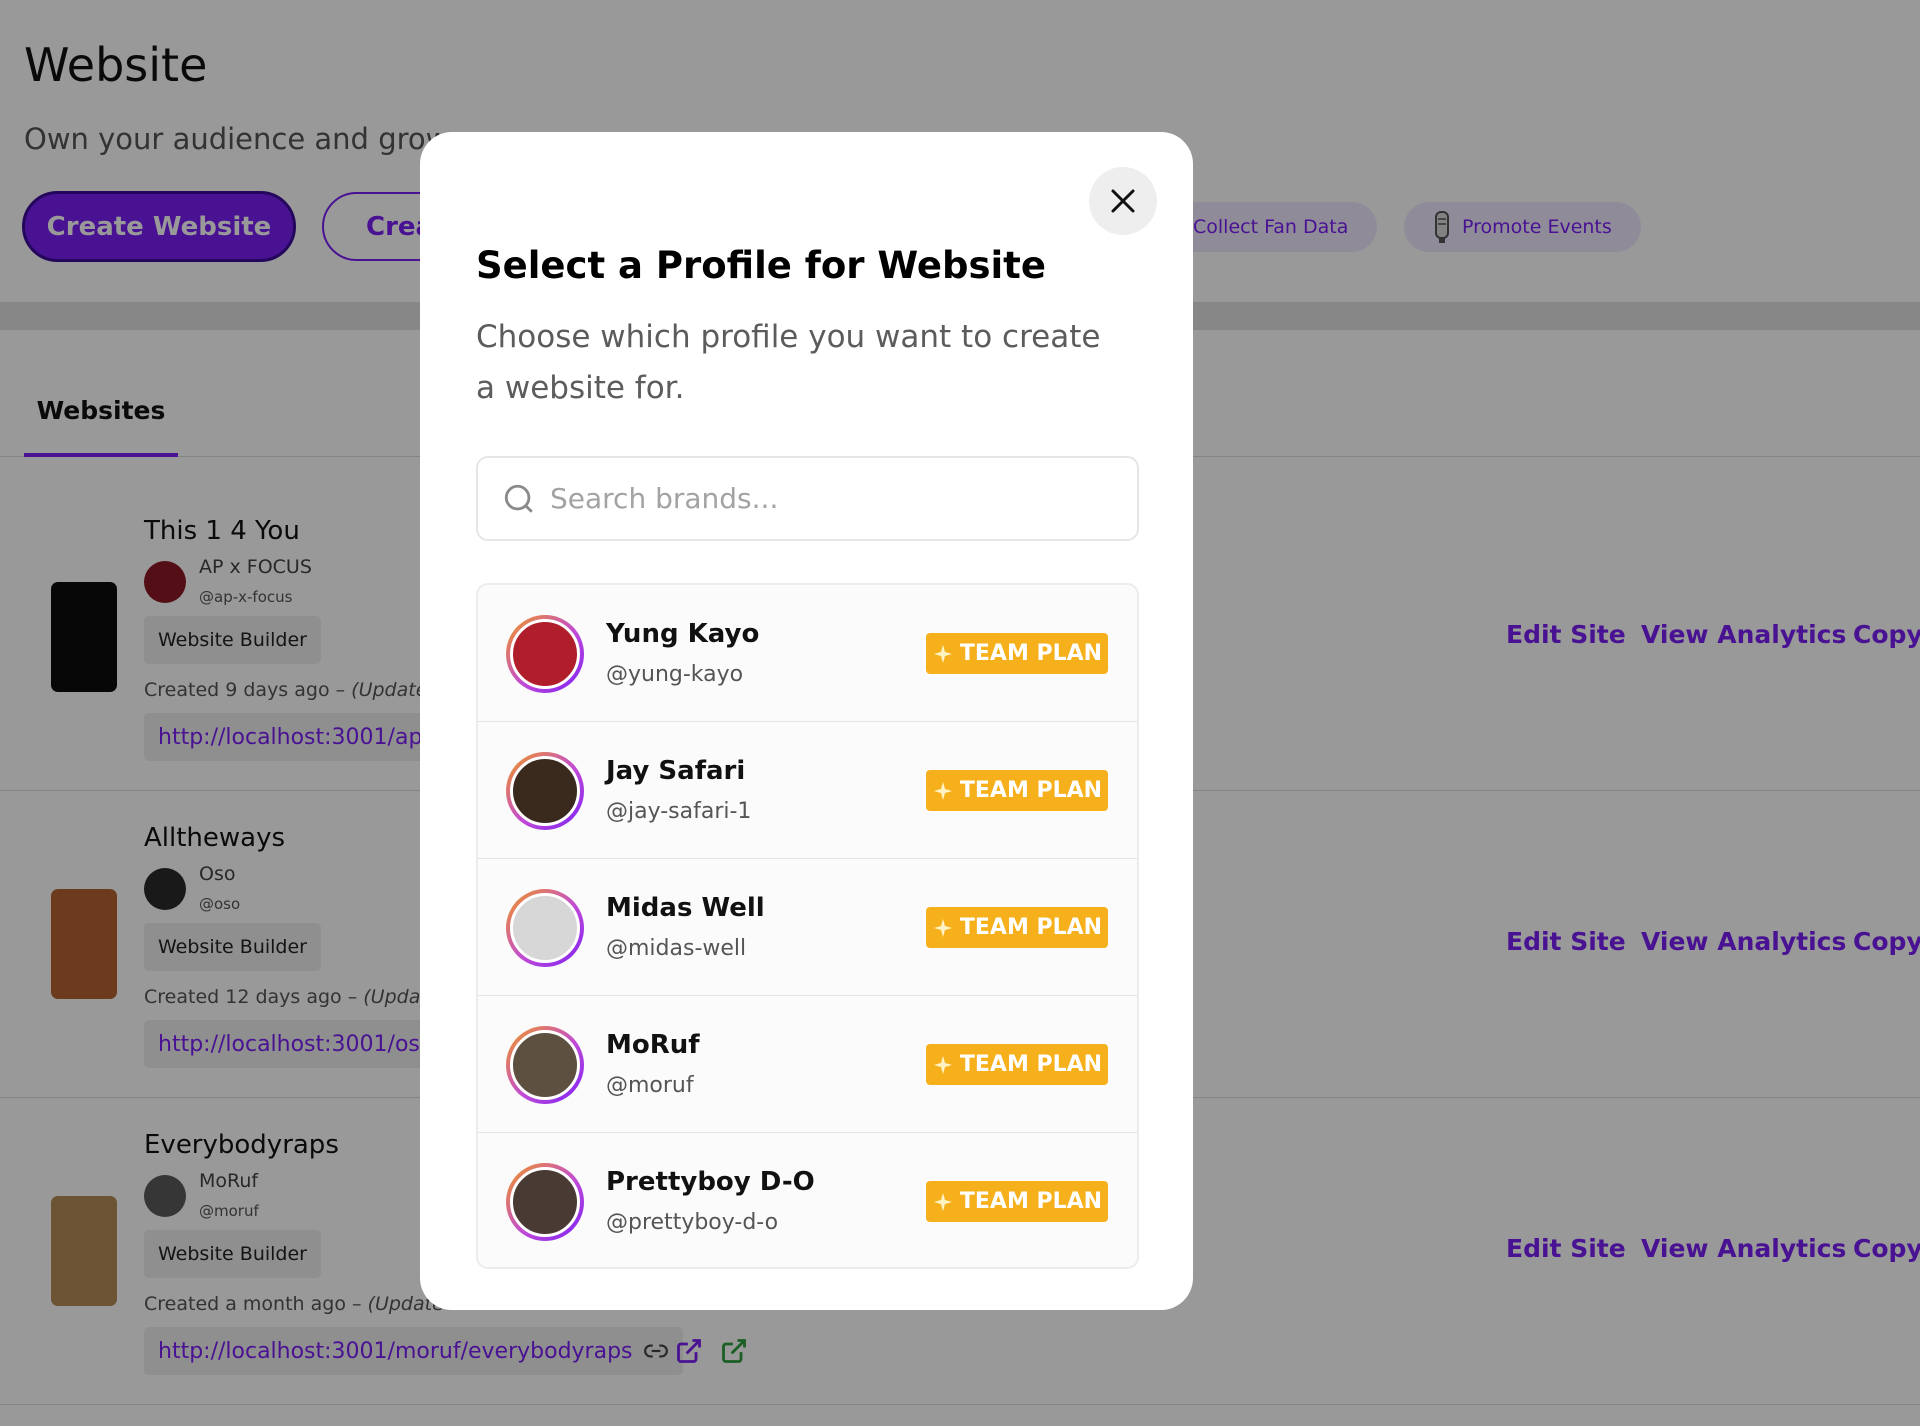  I want to click on profile-handle: @midas-well, so click(676, 948).